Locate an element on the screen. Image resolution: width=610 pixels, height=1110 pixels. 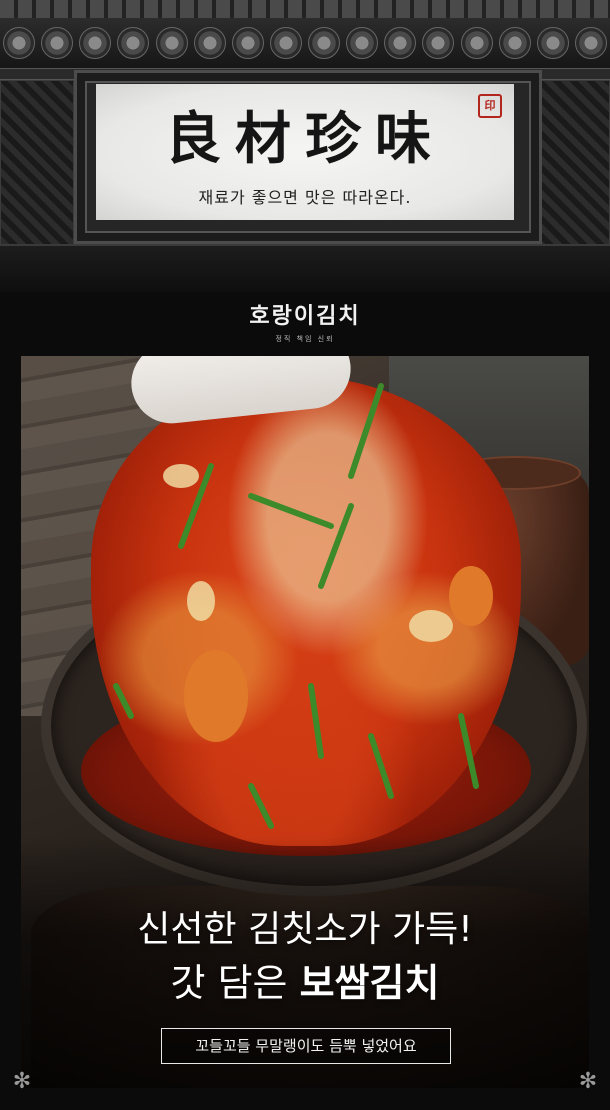
roof-eaves is located at coordinates (305, 43).